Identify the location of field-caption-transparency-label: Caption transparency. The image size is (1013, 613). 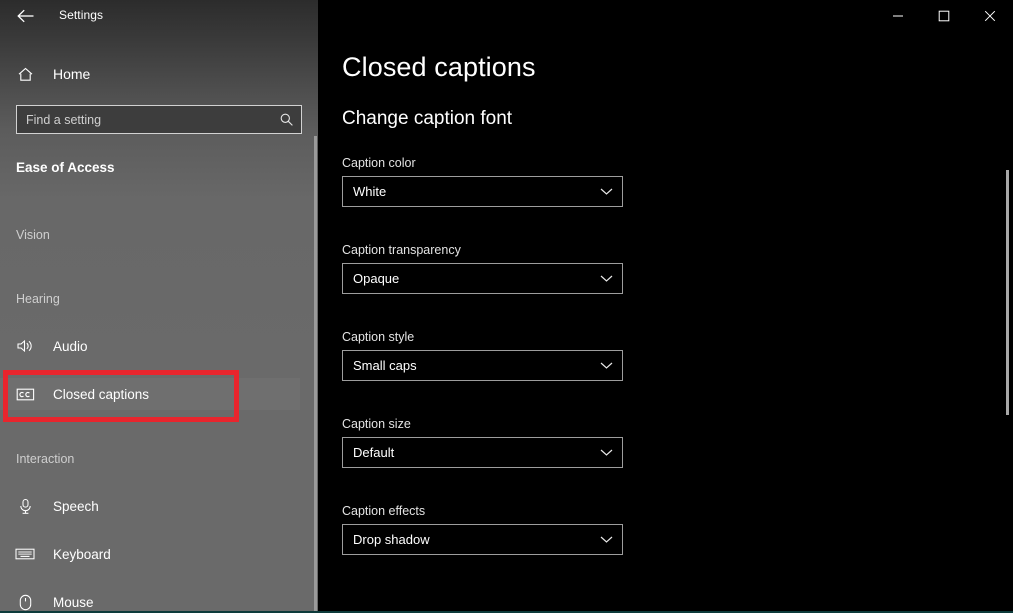
(401, 250).